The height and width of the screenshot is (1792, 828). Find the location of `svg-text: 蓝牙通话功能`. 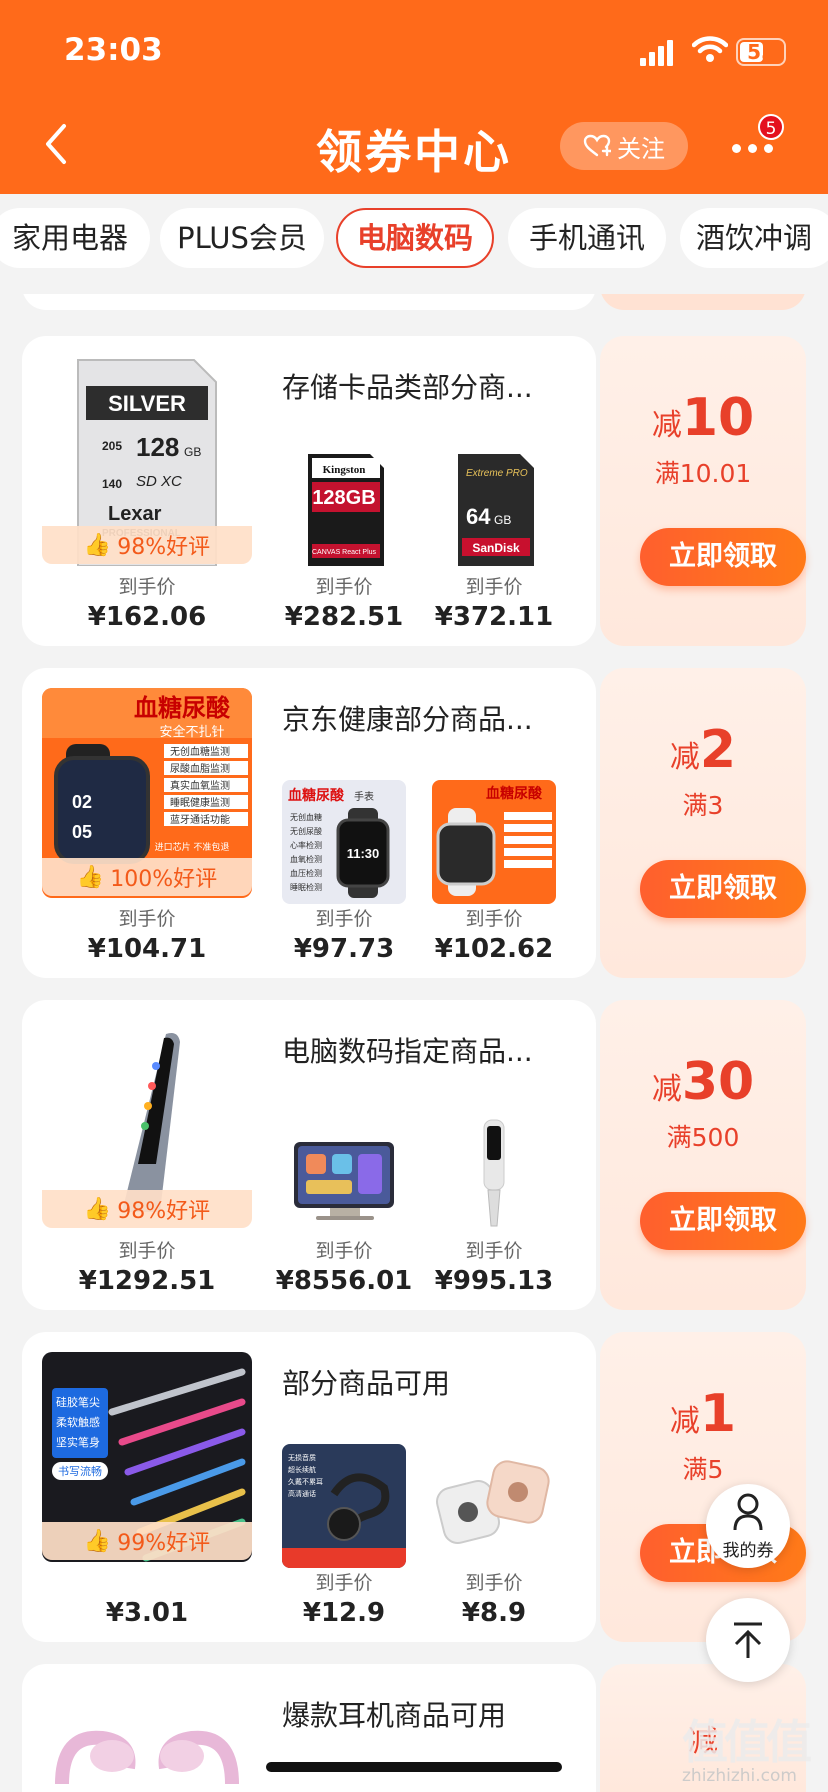

svg-text: 蓝牙通话功能 is located at coordinates (200, 819).